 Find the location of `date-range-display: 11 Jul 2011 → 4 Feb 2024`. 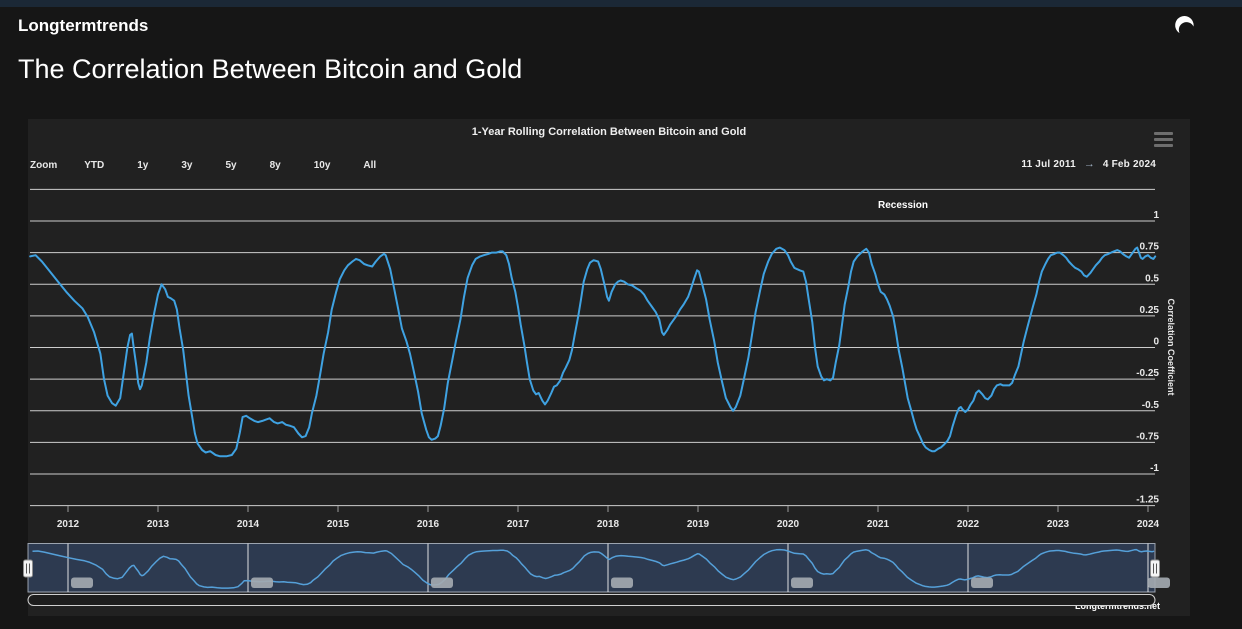

date-range-display: 11 Jul 2011 → 4 Feb 2024 is located at coordinates (1088, 164).